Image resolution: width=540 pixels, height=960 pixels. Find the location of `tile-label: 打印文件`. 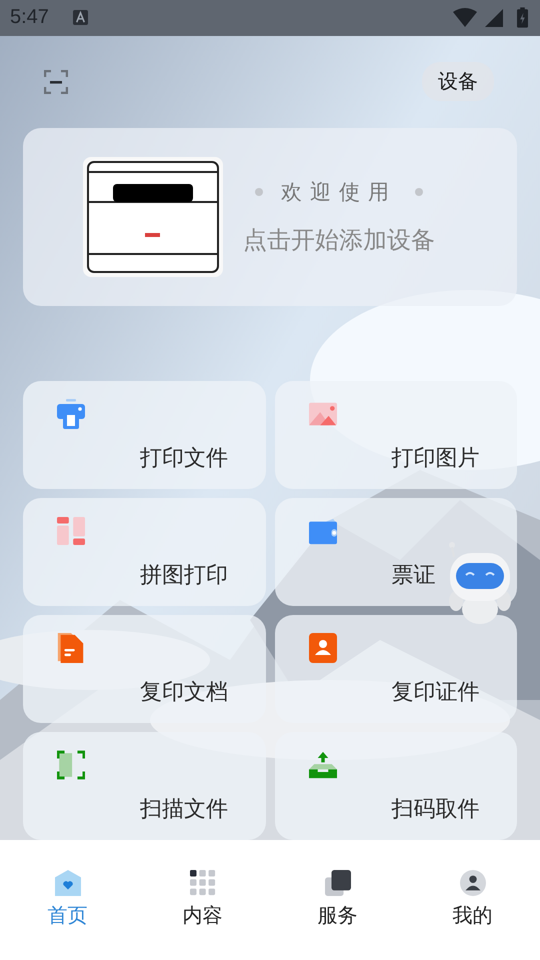

tile-label: 打印文件 is located at coordinates (184, 459).